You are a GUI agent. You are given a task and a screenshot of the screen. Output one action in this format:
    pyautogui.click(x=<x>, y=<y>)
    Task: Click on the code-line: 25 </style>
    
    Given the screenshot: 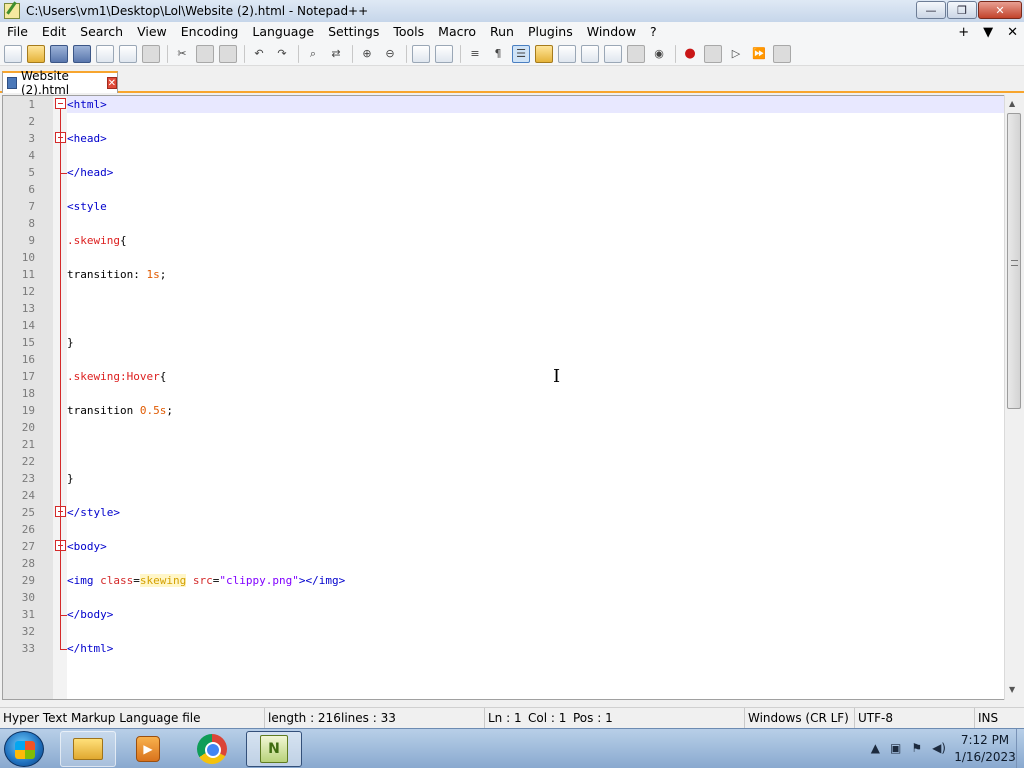 What is the action you would take?
    pyautogui.click(x=503, y=512)
    